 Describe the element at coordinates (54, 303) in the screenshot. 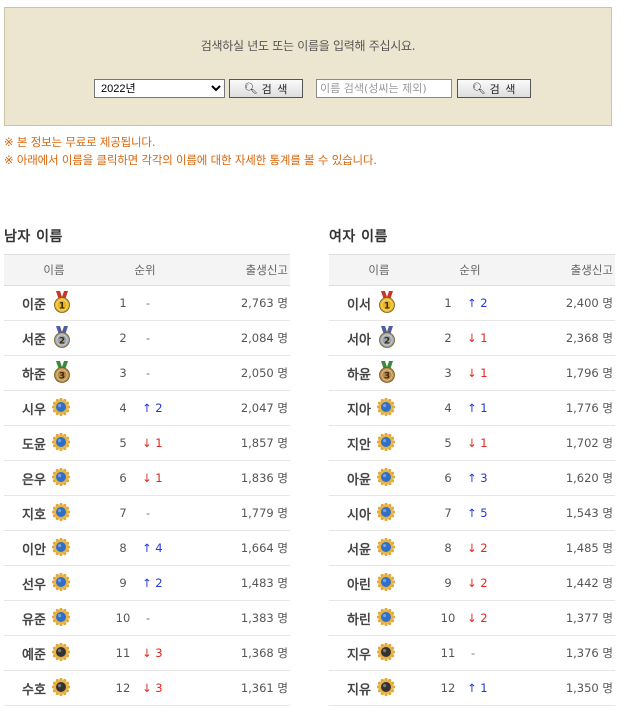

I see `name-cell: 이준 1` at that location.